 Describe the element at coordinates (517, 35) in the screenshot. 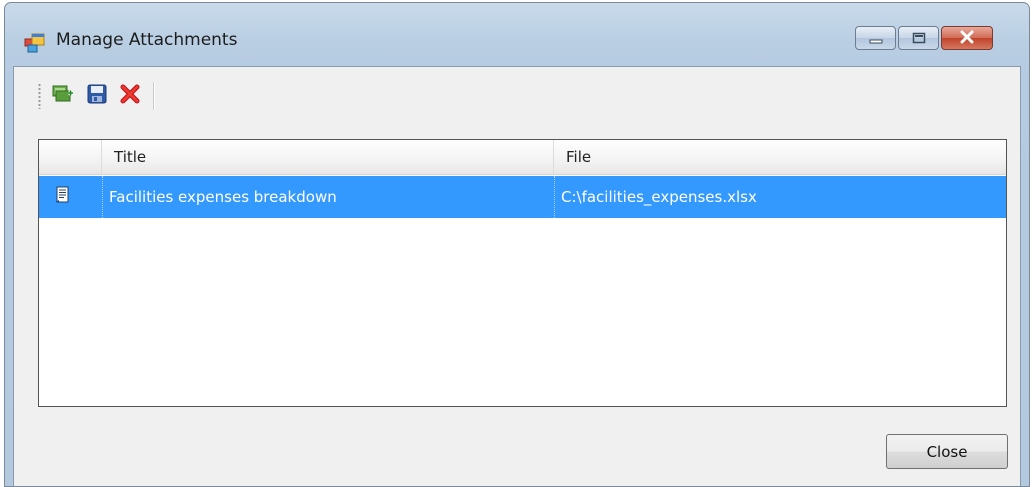

I see `title-bar: Manage Attachments` at that location.